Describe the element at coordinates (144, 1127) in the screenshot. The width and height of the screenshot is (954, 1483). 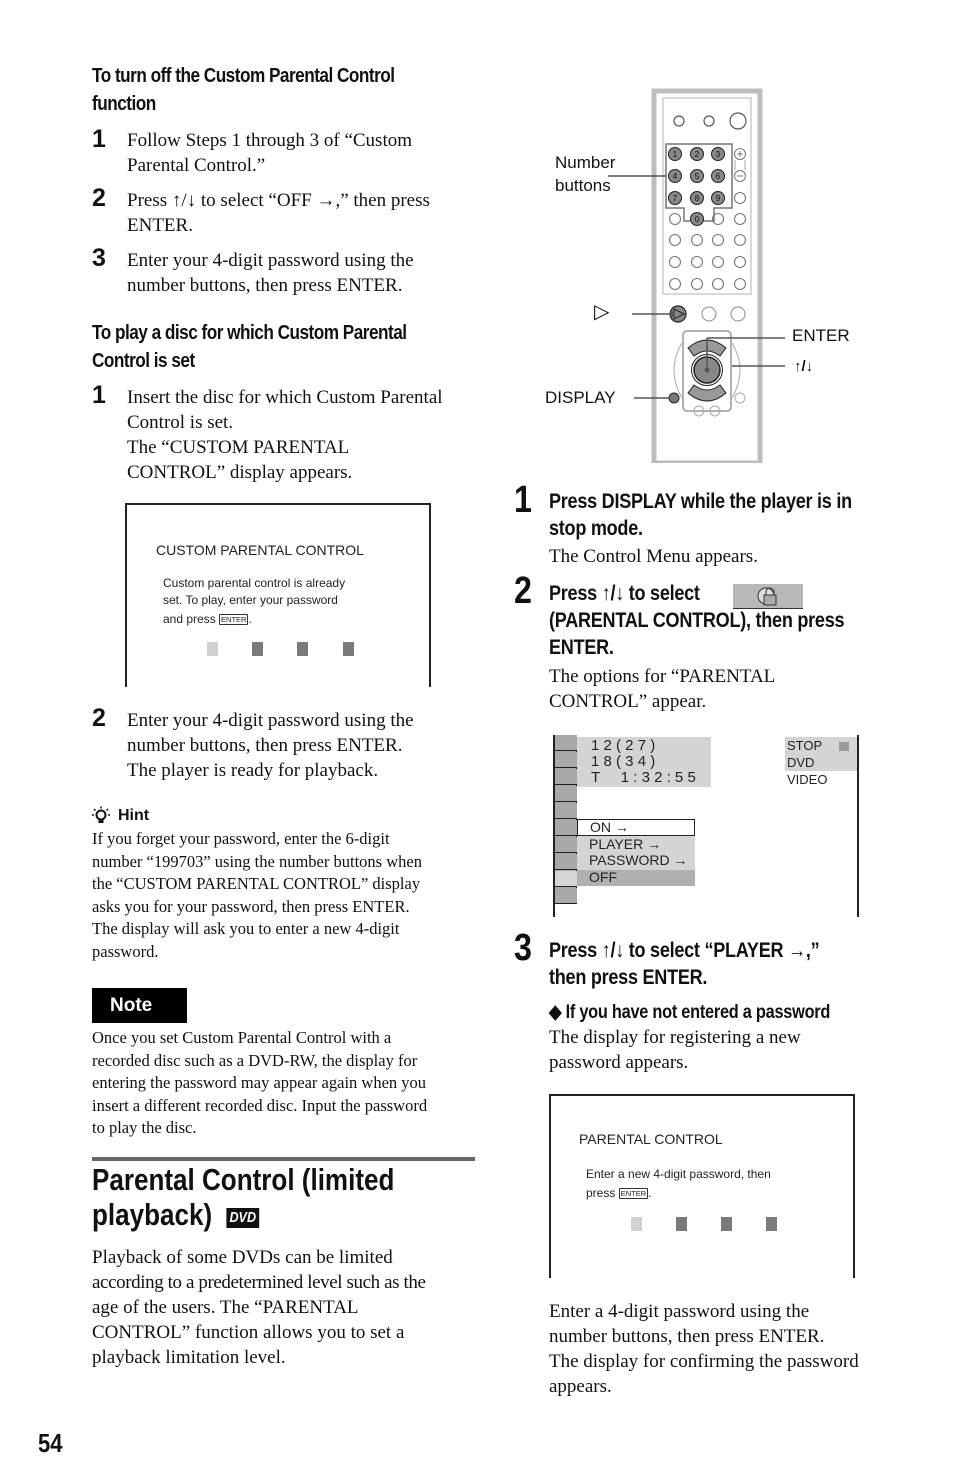
I see `text-line: to play the disc.` at that location.